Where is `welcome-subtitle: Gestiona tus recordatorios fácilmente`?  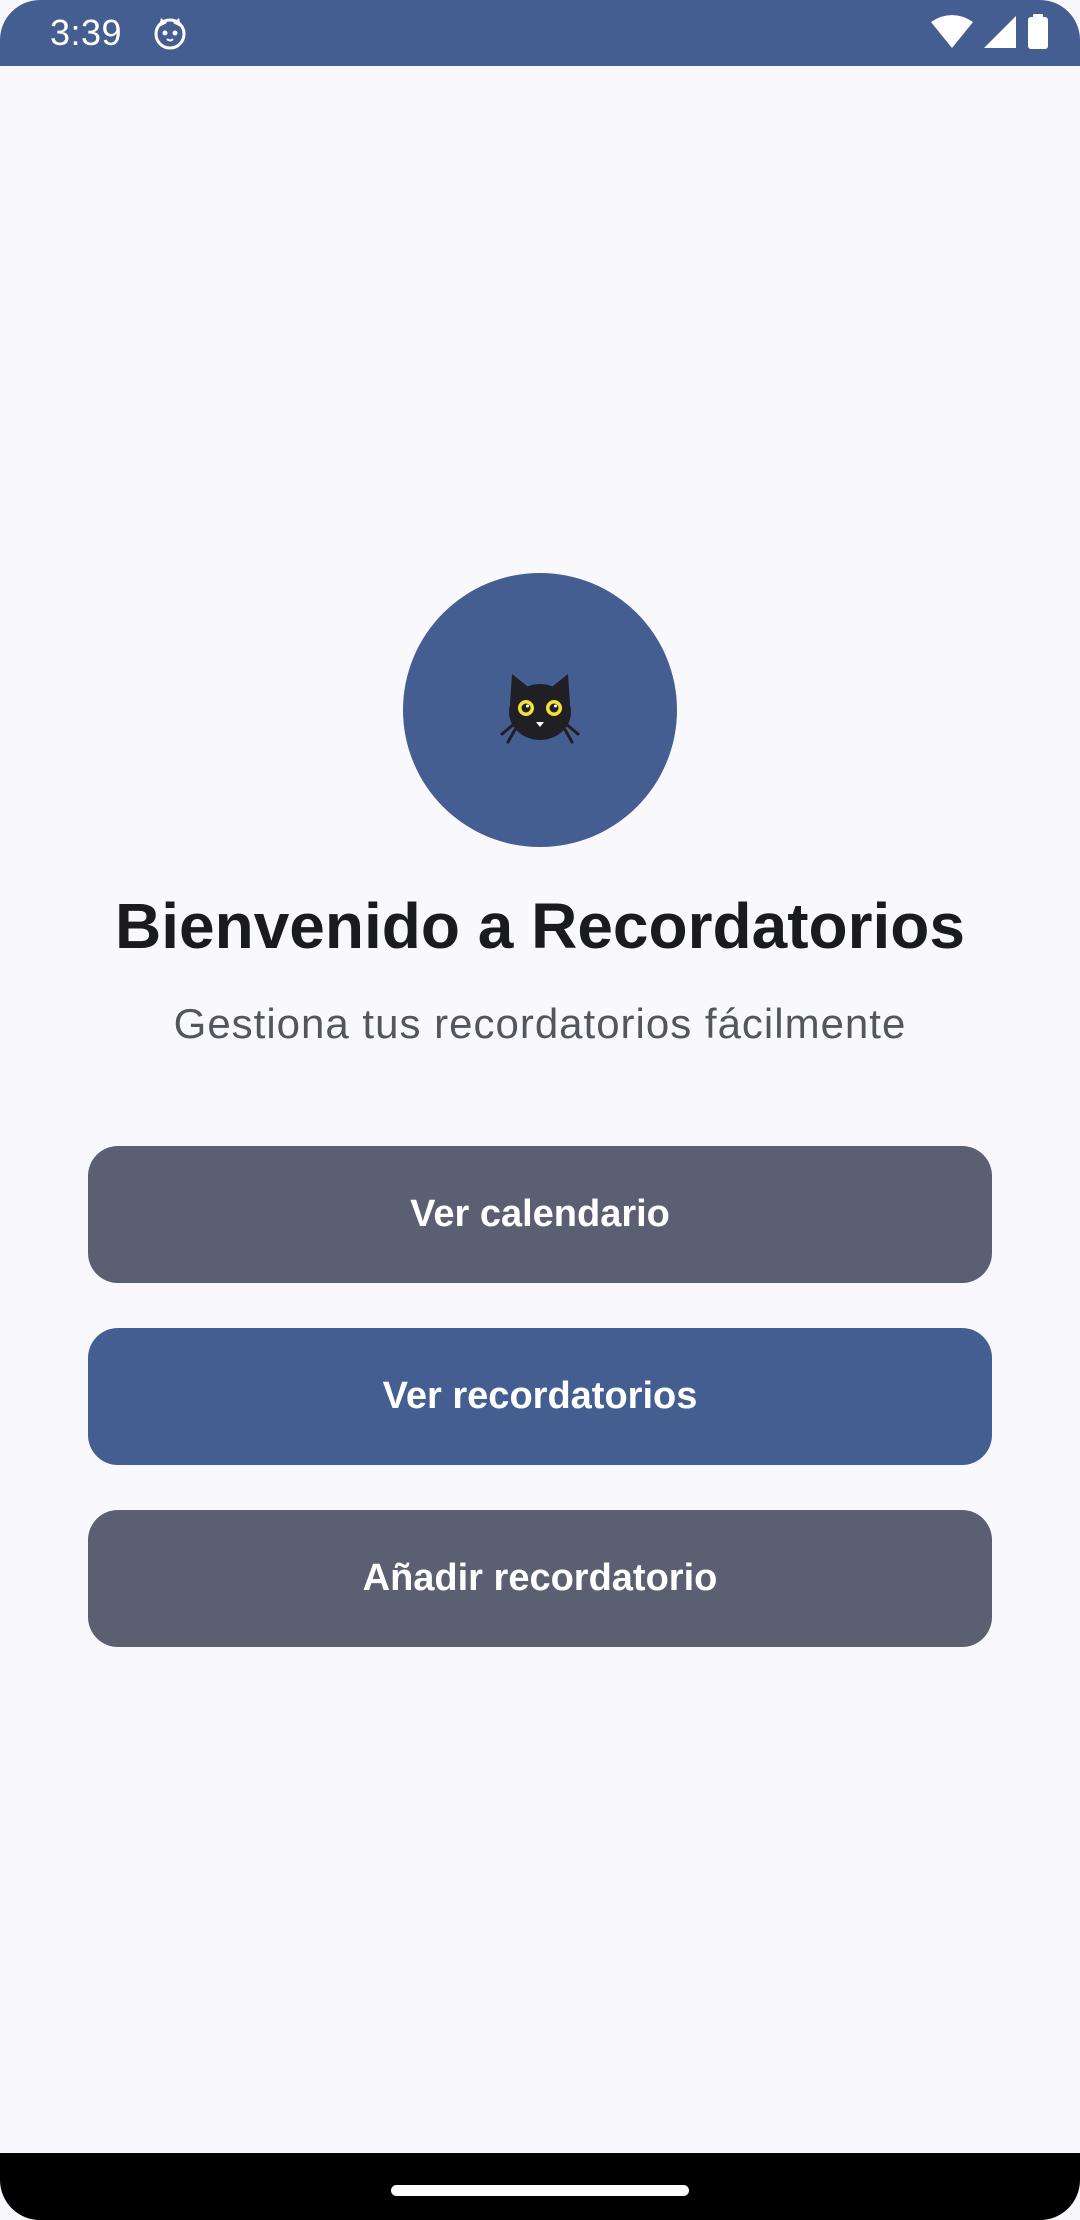 welcome-subtitle: Gestiona tus recordatorios fácilmente is located at coordinates (540, 1023).